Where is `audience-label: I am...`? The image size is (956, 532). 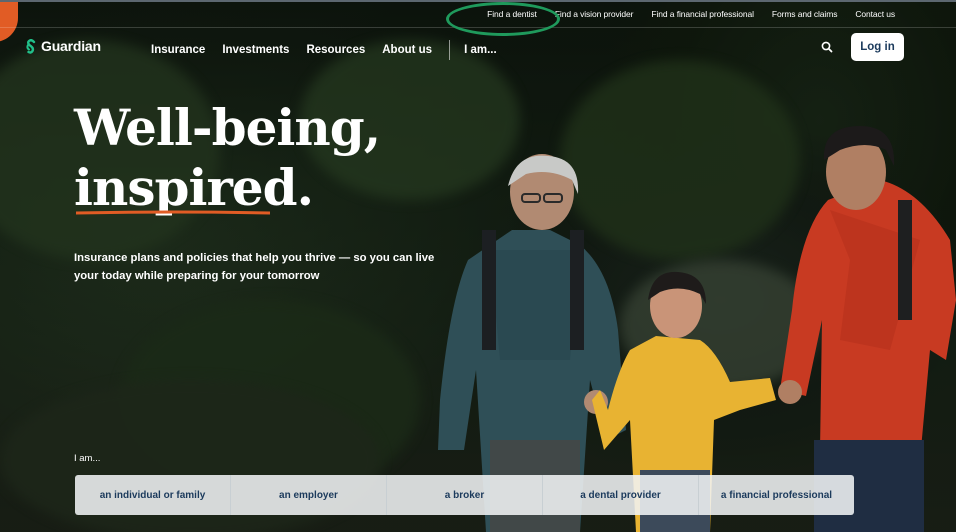
audience-label: I am... is located at coordinates (87, 458).